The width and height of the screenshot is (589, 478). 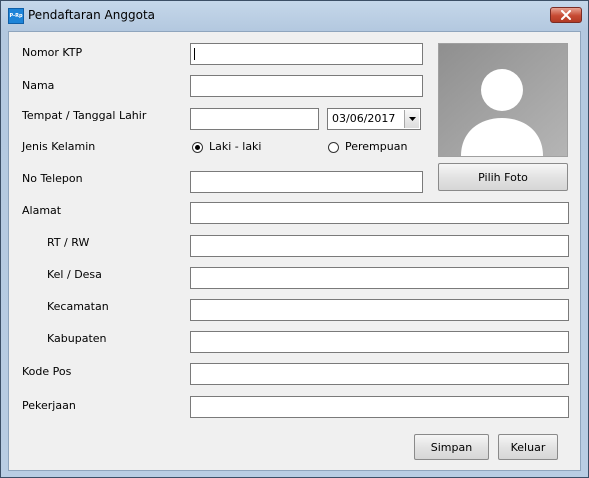 What do you see at coordinates (84, 115) in the screenshot?
I see `label-tempat-tanggal-lahir: Tempat / Tanggal Lahir` at bounding box center [84, 115].